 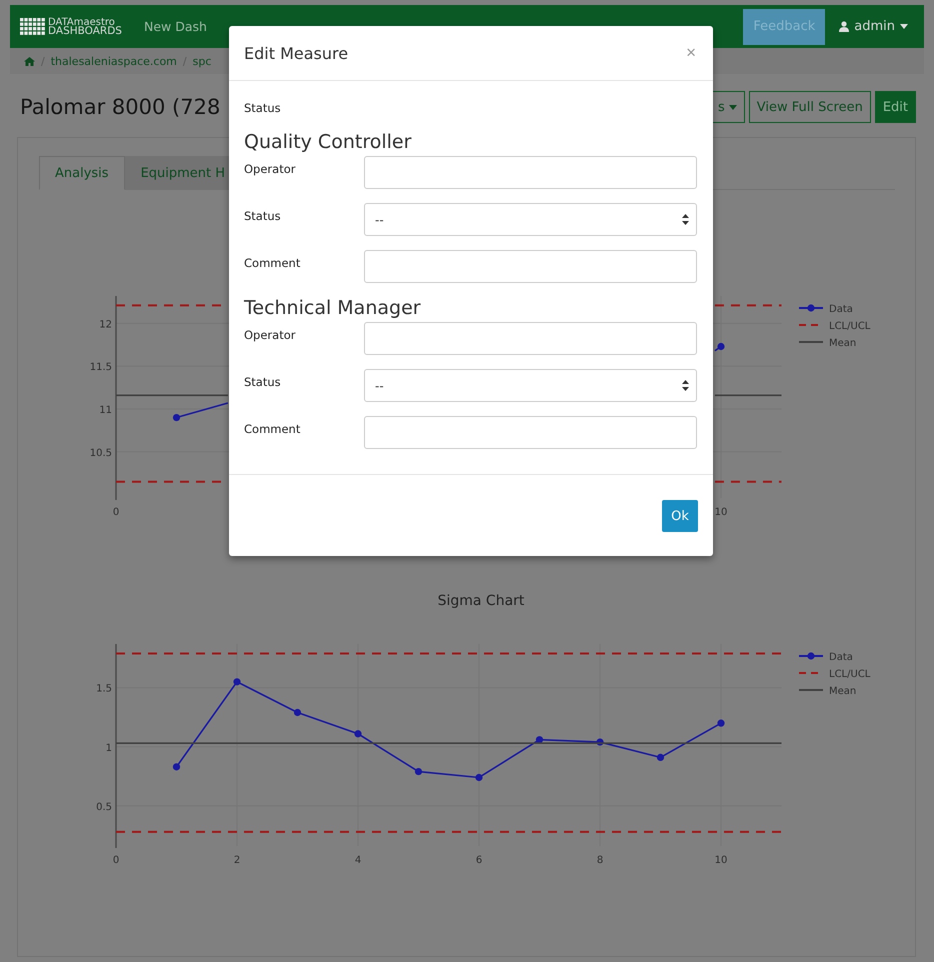 I want to click on field-label: Operator, so click(x=270, y=334).